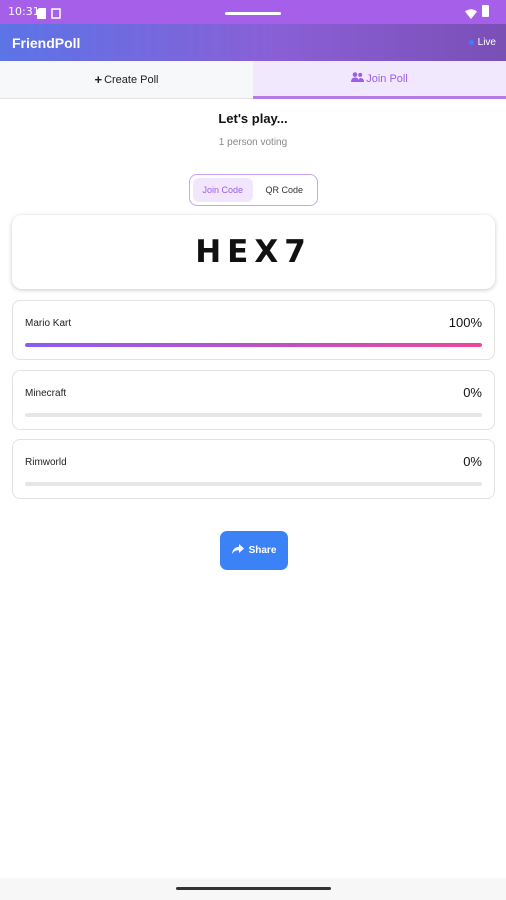 The image size is (506, 900). I want to click on option-progress-fill, so click(253, 345).